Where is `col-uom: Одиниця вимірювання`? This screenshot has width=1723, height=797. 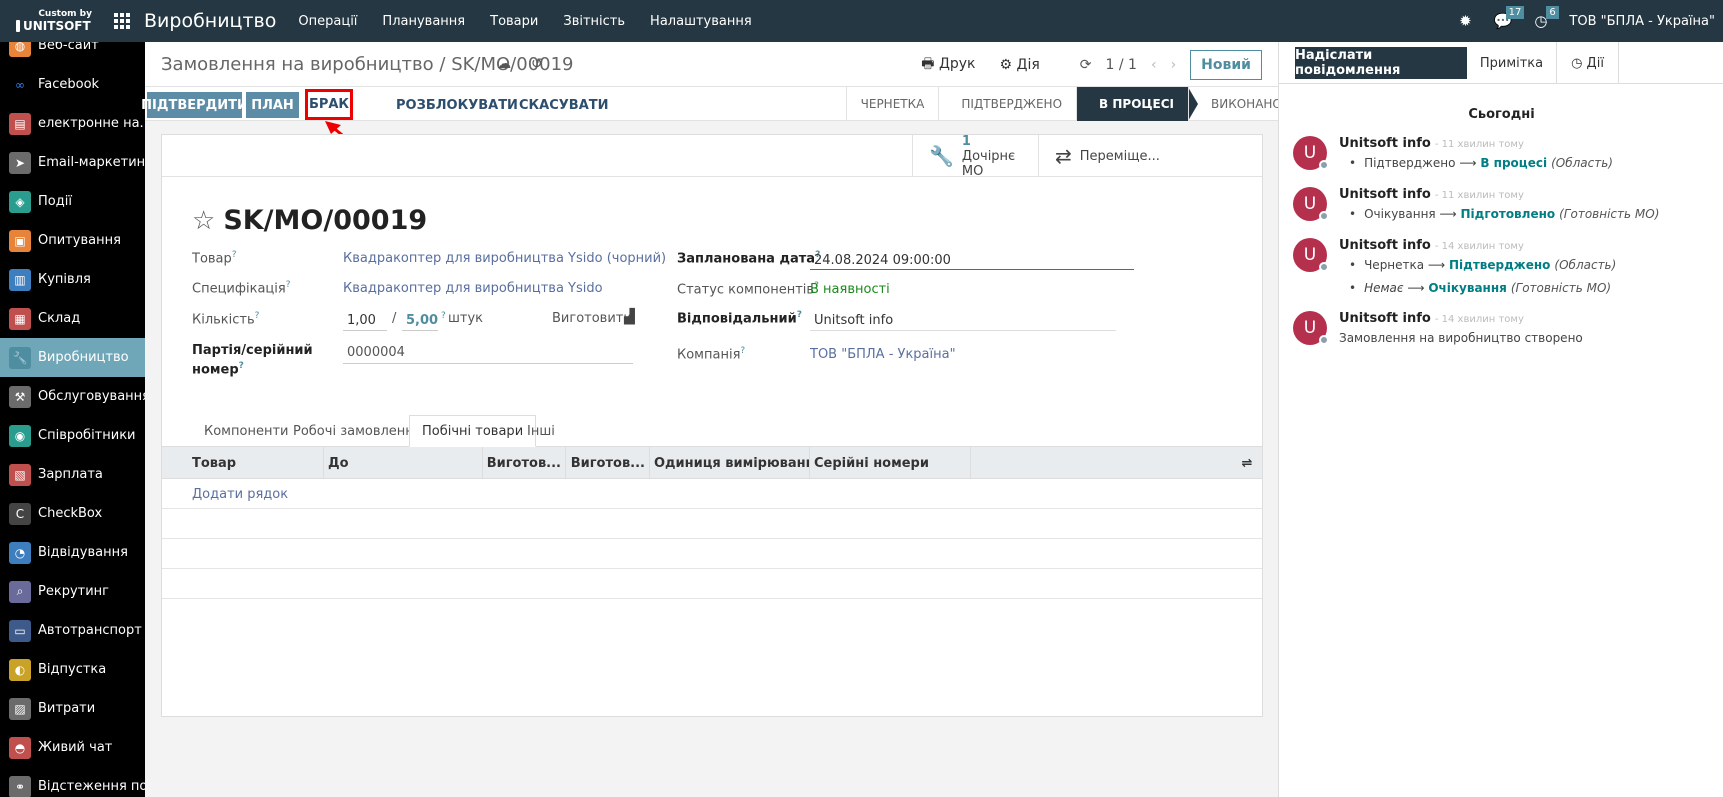
col-uom: Одиниця вимірювання is located at coordinates (730, 463).